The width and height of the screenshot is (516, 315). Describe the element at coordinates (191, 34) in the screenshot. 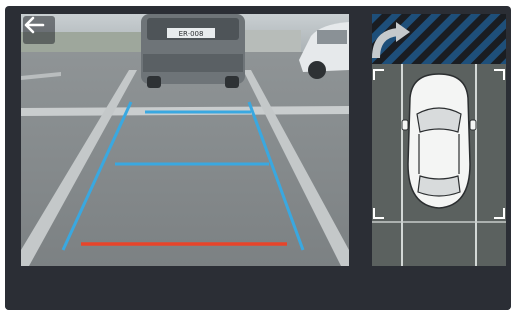

I see `license-plate-text: ER·008` at that location.